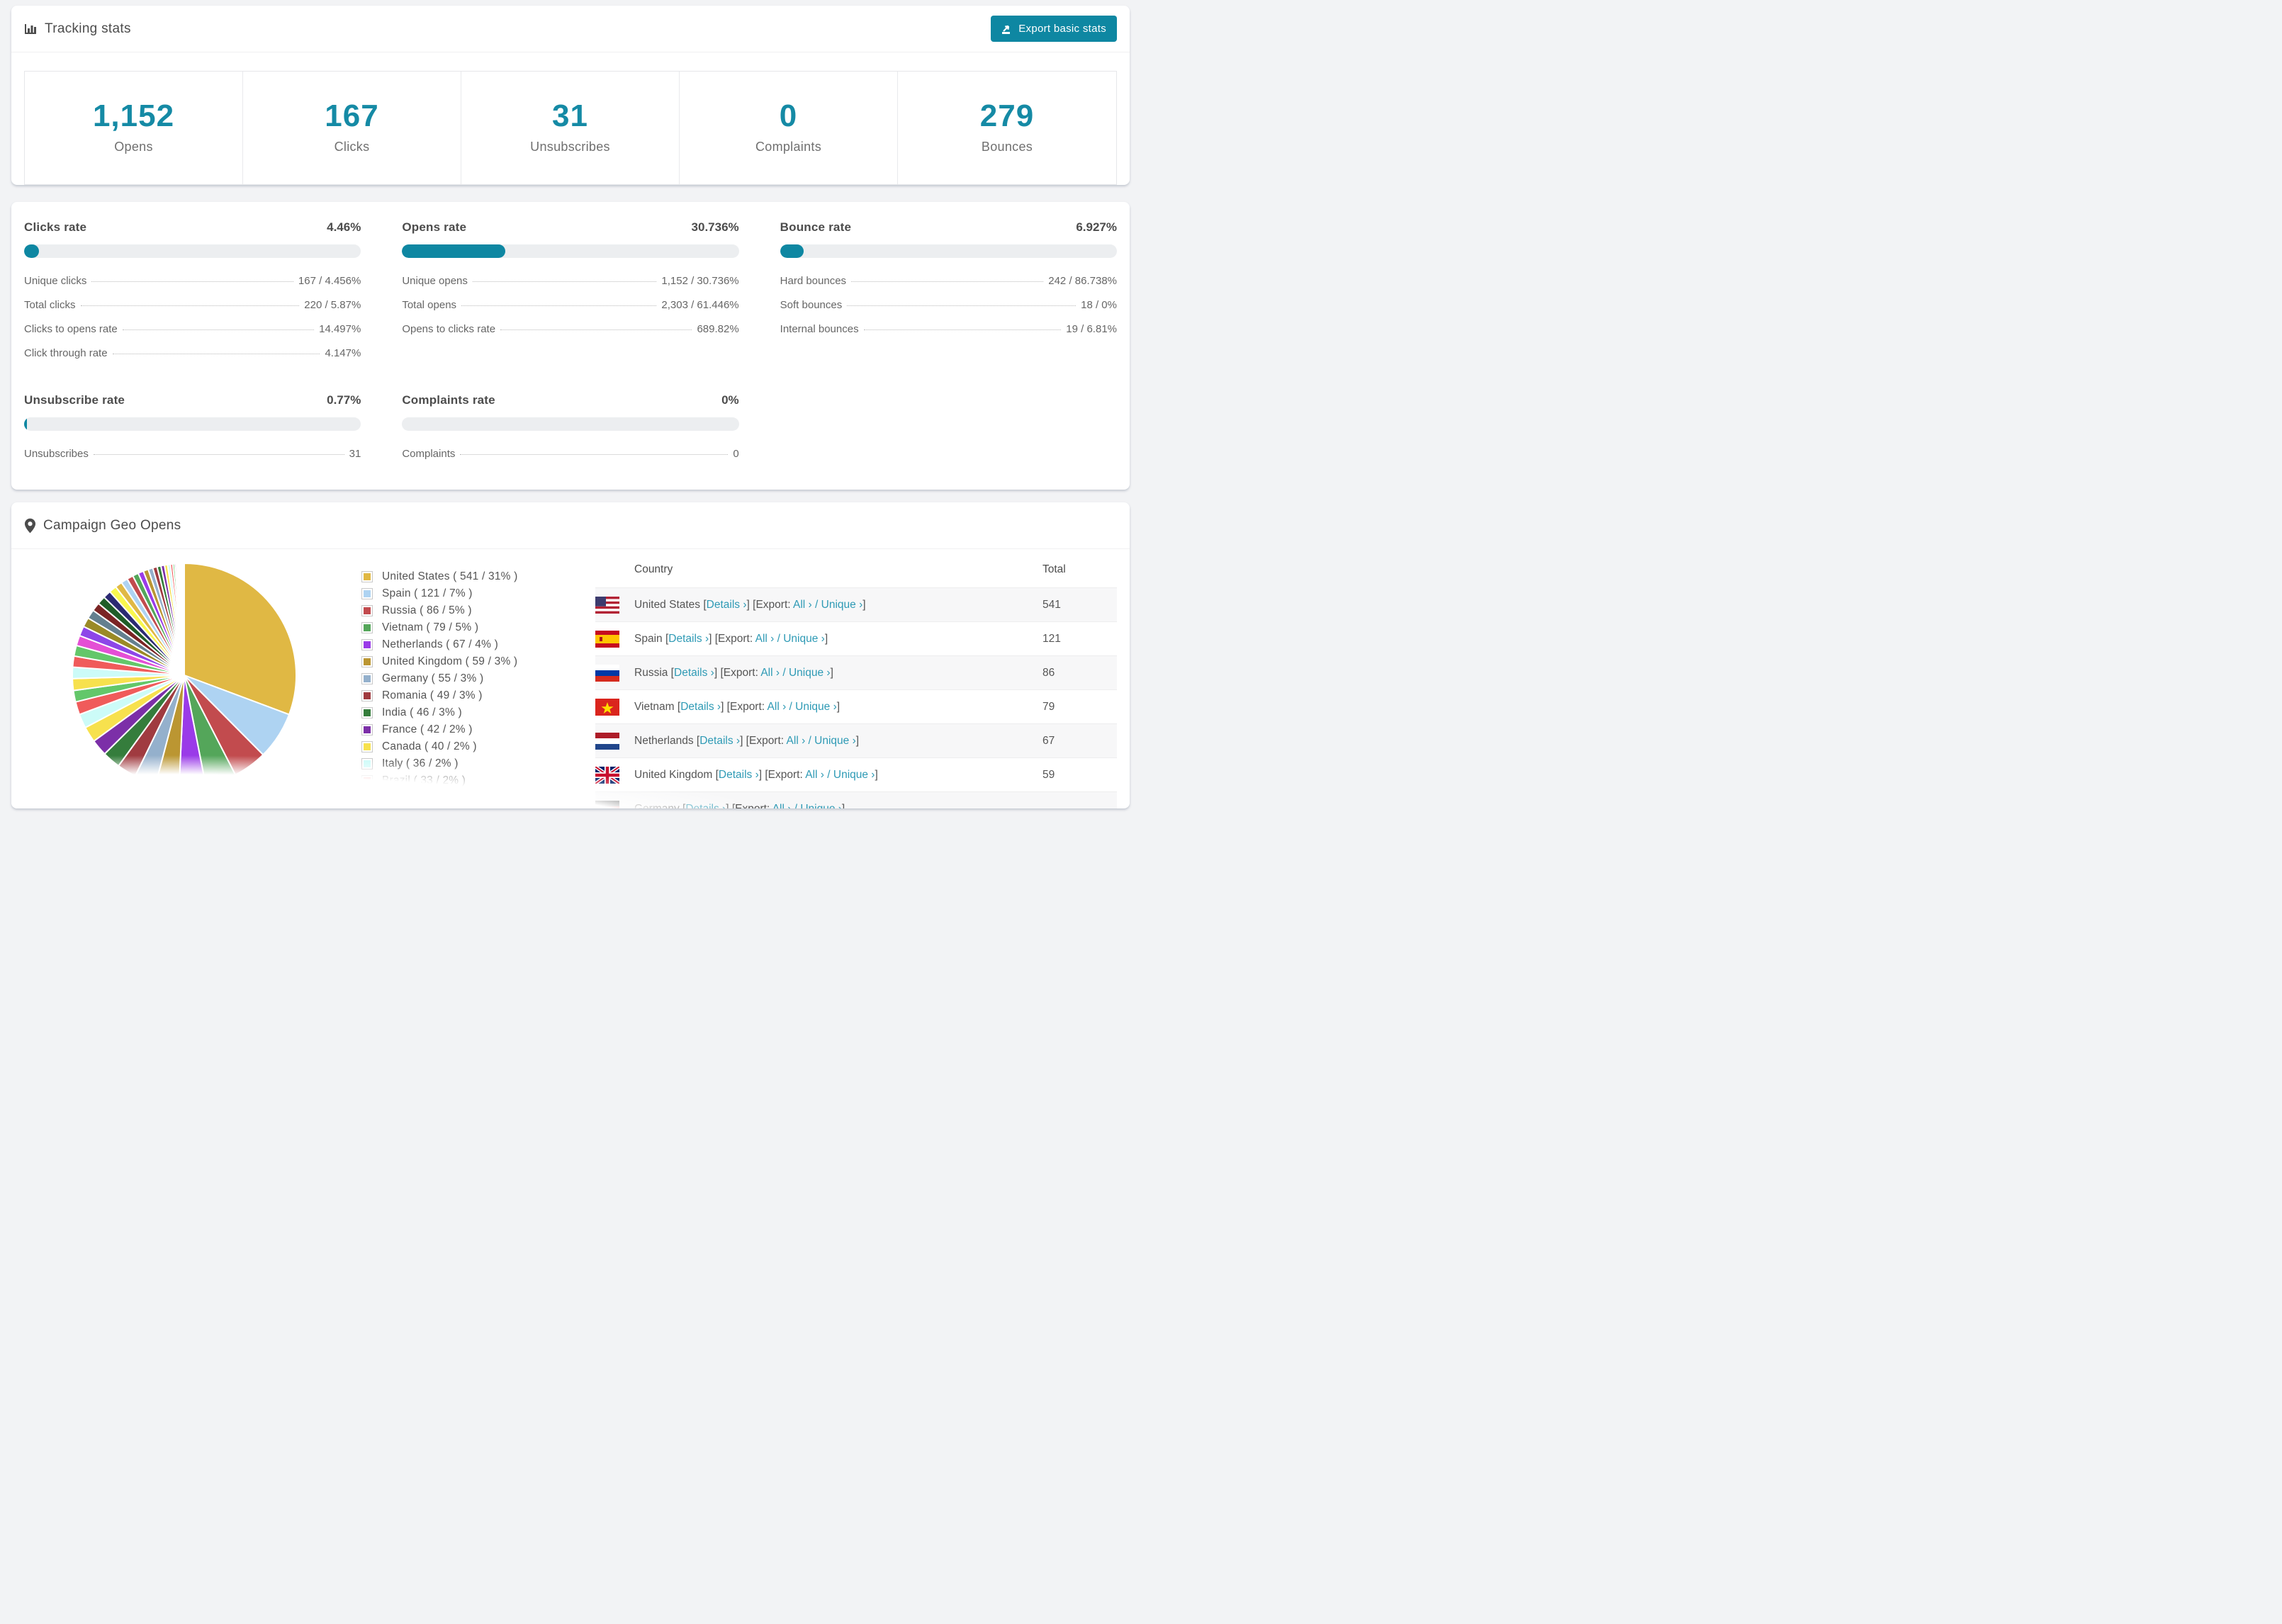 The image size is (2282, 1624). I want to click on rate-row-opens-to-clicks-rate: Opens to clicks rate 689.82%, so click(570, 329).